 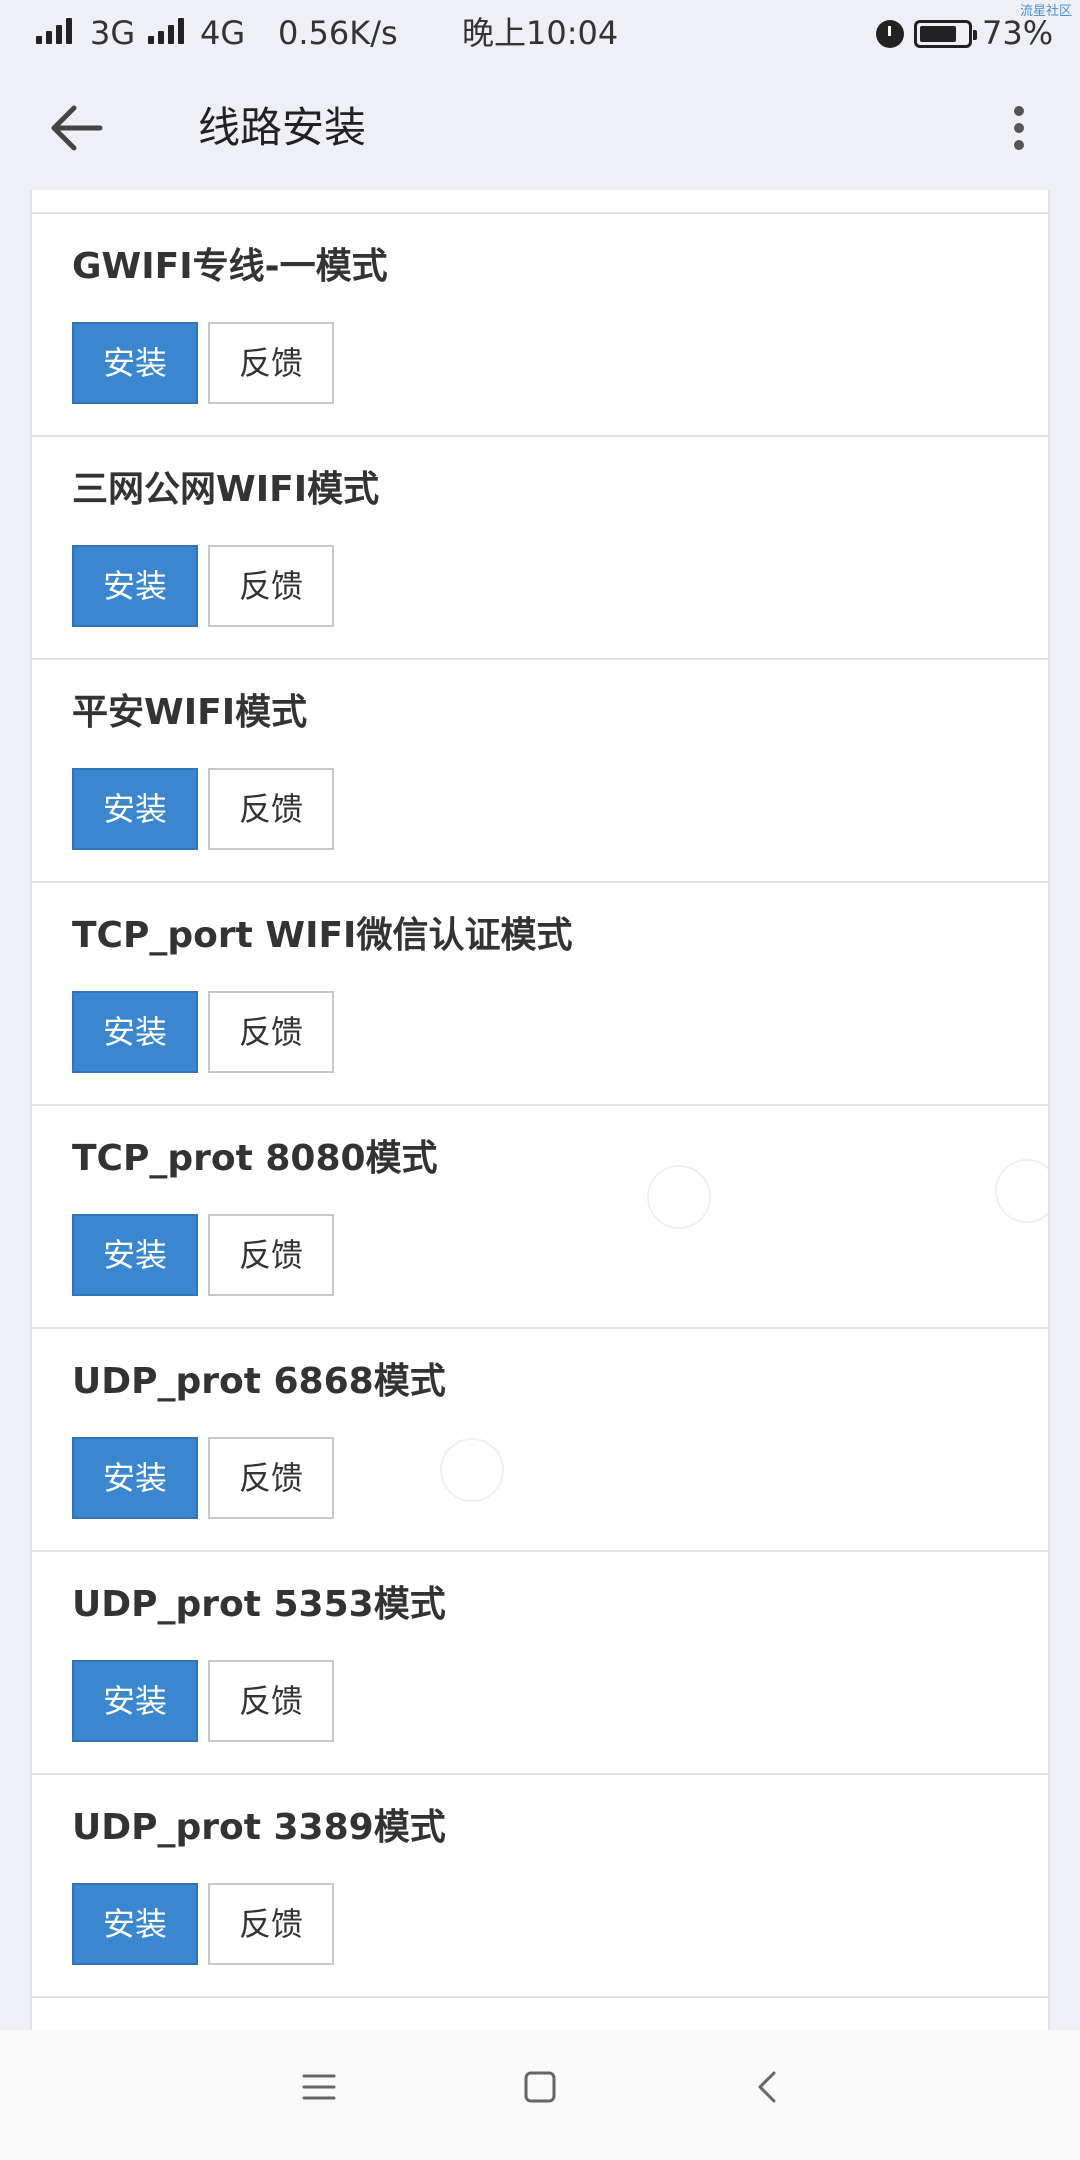 I want to click on item-title: 三网公网WIFI模式, so click(x=226, y=489).